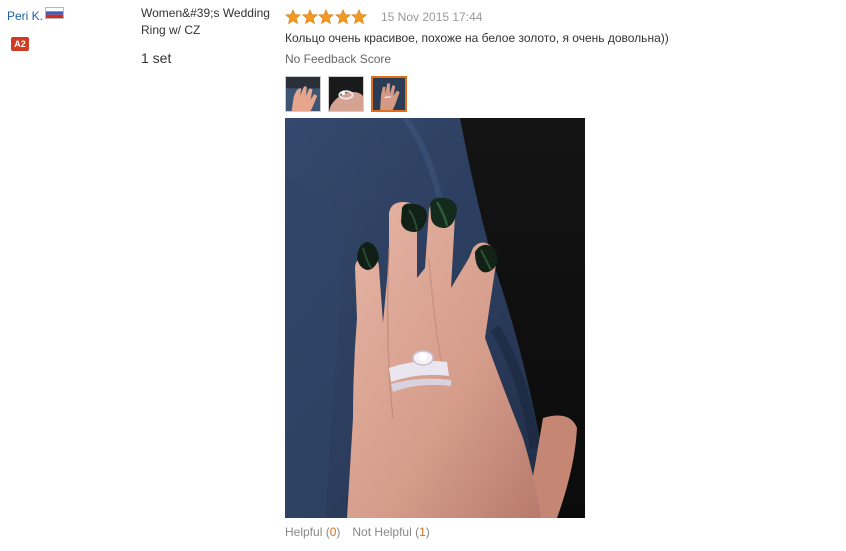  What do you see at coordinates (67, 29) in the screenshot?
I see `reviewer-info: Peri K. A2` at bounding box center [67, 29].